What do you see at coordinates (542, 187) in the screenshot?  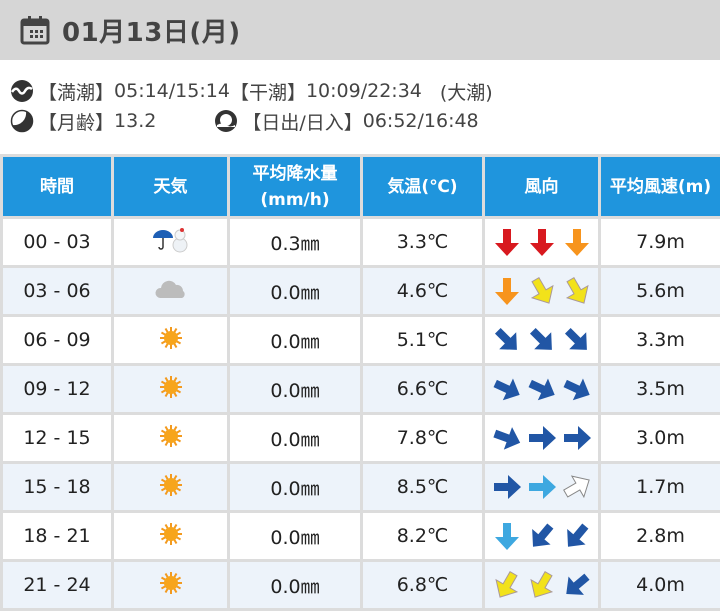 I see `col-wind-dir: 風向` at bounding box center [542, 187].